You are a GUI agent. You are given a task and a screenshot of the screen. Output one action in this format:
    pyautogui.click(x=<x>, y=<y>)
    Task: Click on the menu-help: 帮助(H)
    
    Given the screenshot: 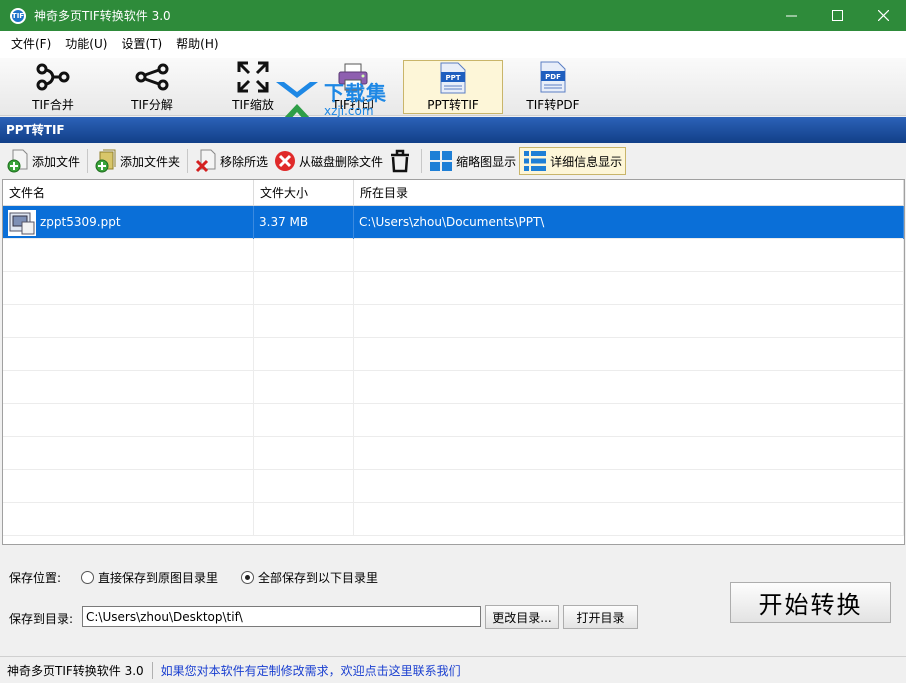 What is the action you would take?
    pyautogui.click(x=197, y=44)
    